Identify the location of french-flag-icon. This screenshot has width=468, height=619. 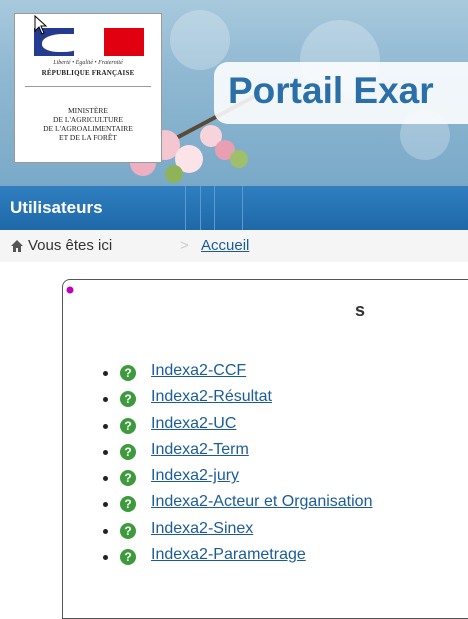
(89, 42).